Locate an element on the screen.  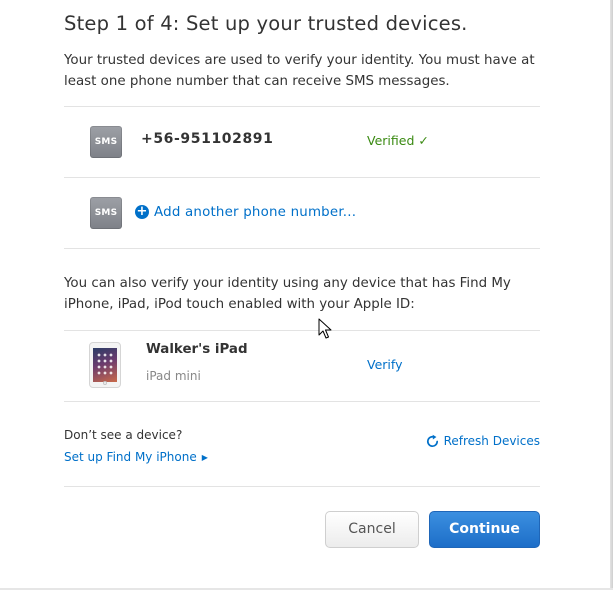
cancel-button: Cancel is located at coordinates (372, 529).